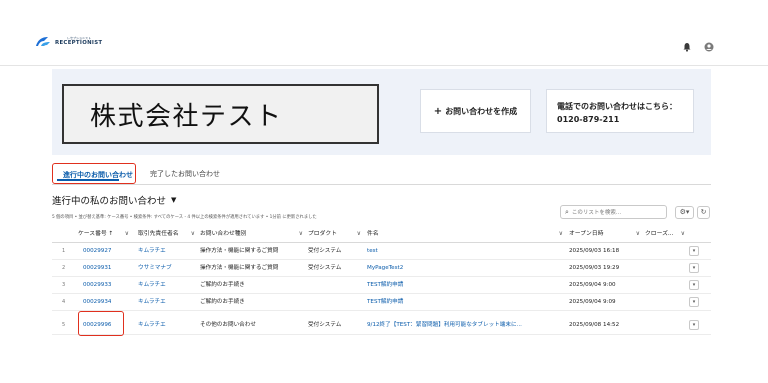 This screenshot has height=383, width=768. I want to click on case-number-link: 00029996, so click(97, 325).